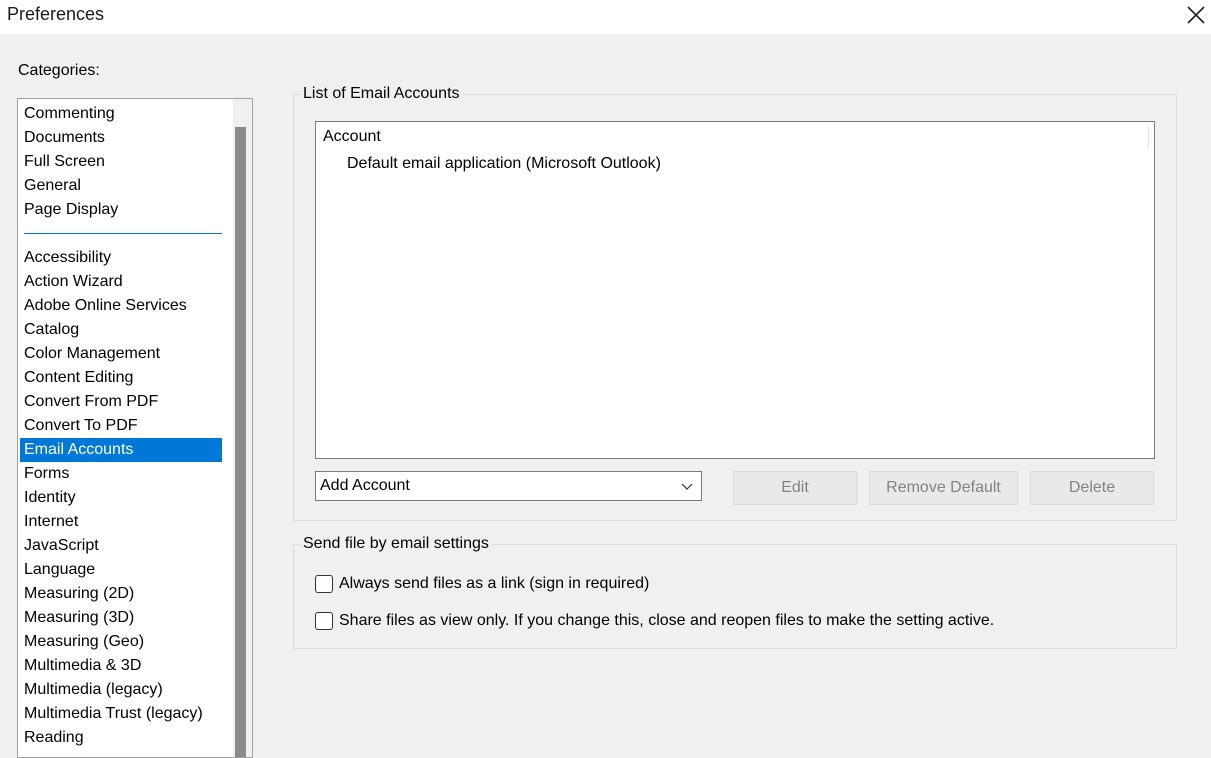 This screenshot has height=758, width=1211. What do you see at coordinates (121, 570) in the screenshot?
I see `category-item: Language` at bounding box center [121, 570].